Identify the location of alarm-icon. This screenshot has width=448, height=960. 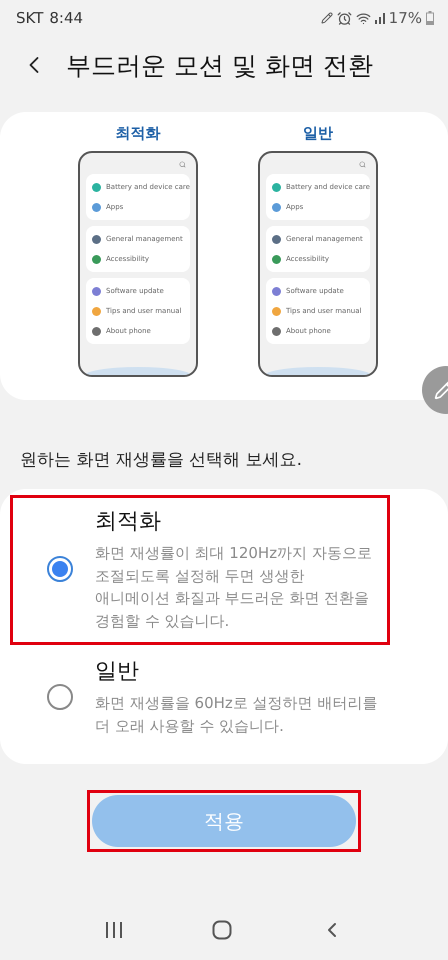
(344, 18).